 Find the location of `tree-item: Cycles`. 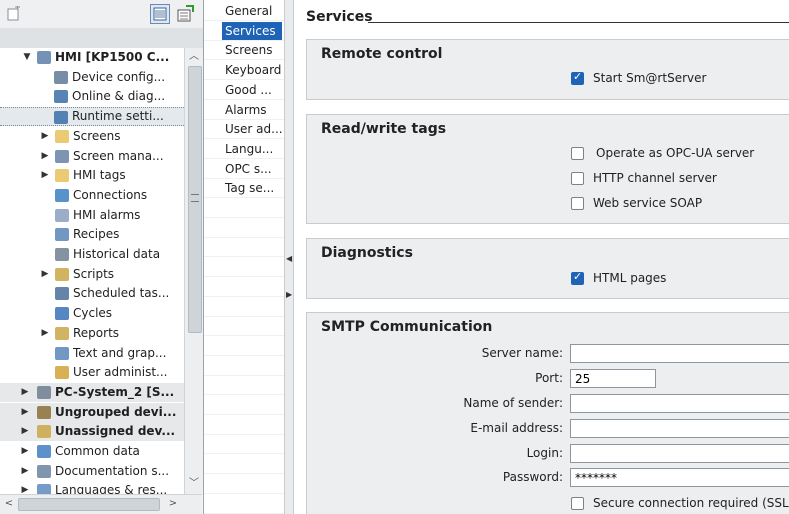

tree-item: Cycles is located at coordinates (92, 313).